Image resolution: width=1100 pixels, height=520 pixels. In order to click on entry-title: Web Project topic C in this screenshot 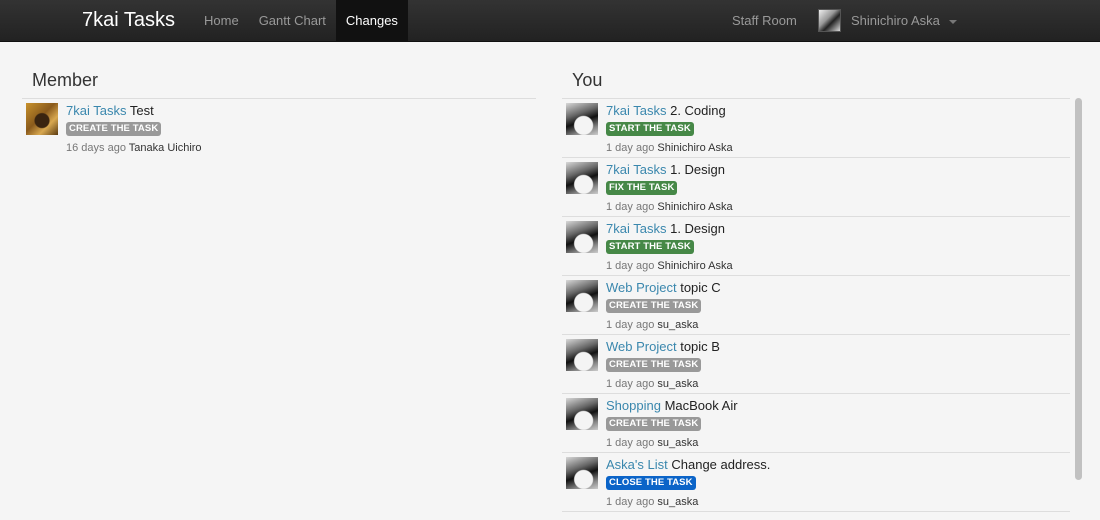, I will do `click(663, 288)`.